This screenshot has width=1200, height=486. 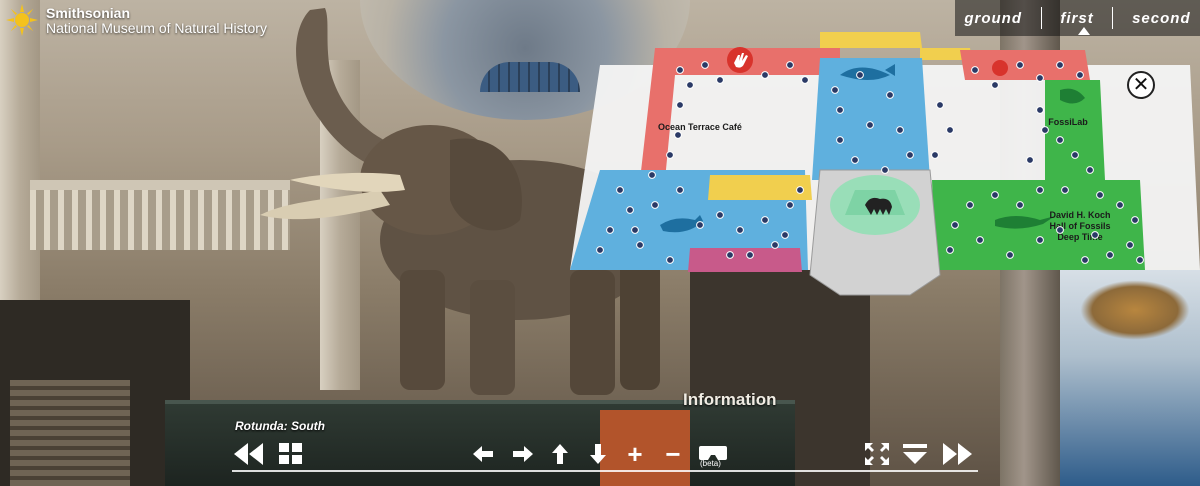 What do you see at coordinates (1113, 18) in the screenshot?
I see `tab-divider` at bounding box center [1113, 18].